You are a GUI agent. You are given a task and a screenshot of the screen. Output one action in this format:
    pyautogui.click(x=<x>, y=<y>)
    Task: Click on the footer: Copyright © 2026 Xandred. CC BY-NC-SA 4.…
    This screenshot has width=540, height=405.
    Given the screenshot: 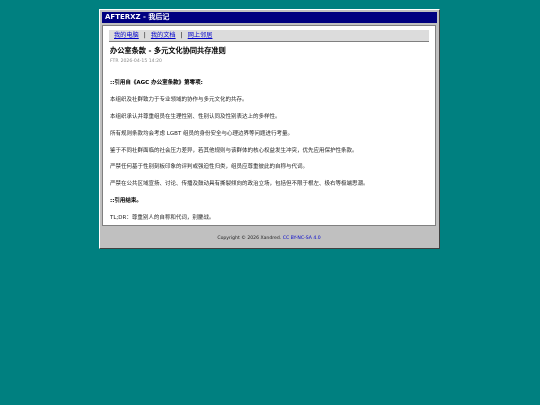 What is the action you would take?
    pyautogui.click(x=269, y=239)
    